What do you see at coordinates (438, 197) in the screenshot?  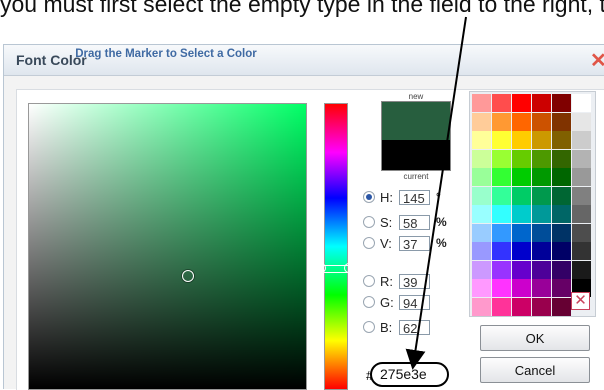 I see `hue-unit: °` at bounding box center [438, 197].